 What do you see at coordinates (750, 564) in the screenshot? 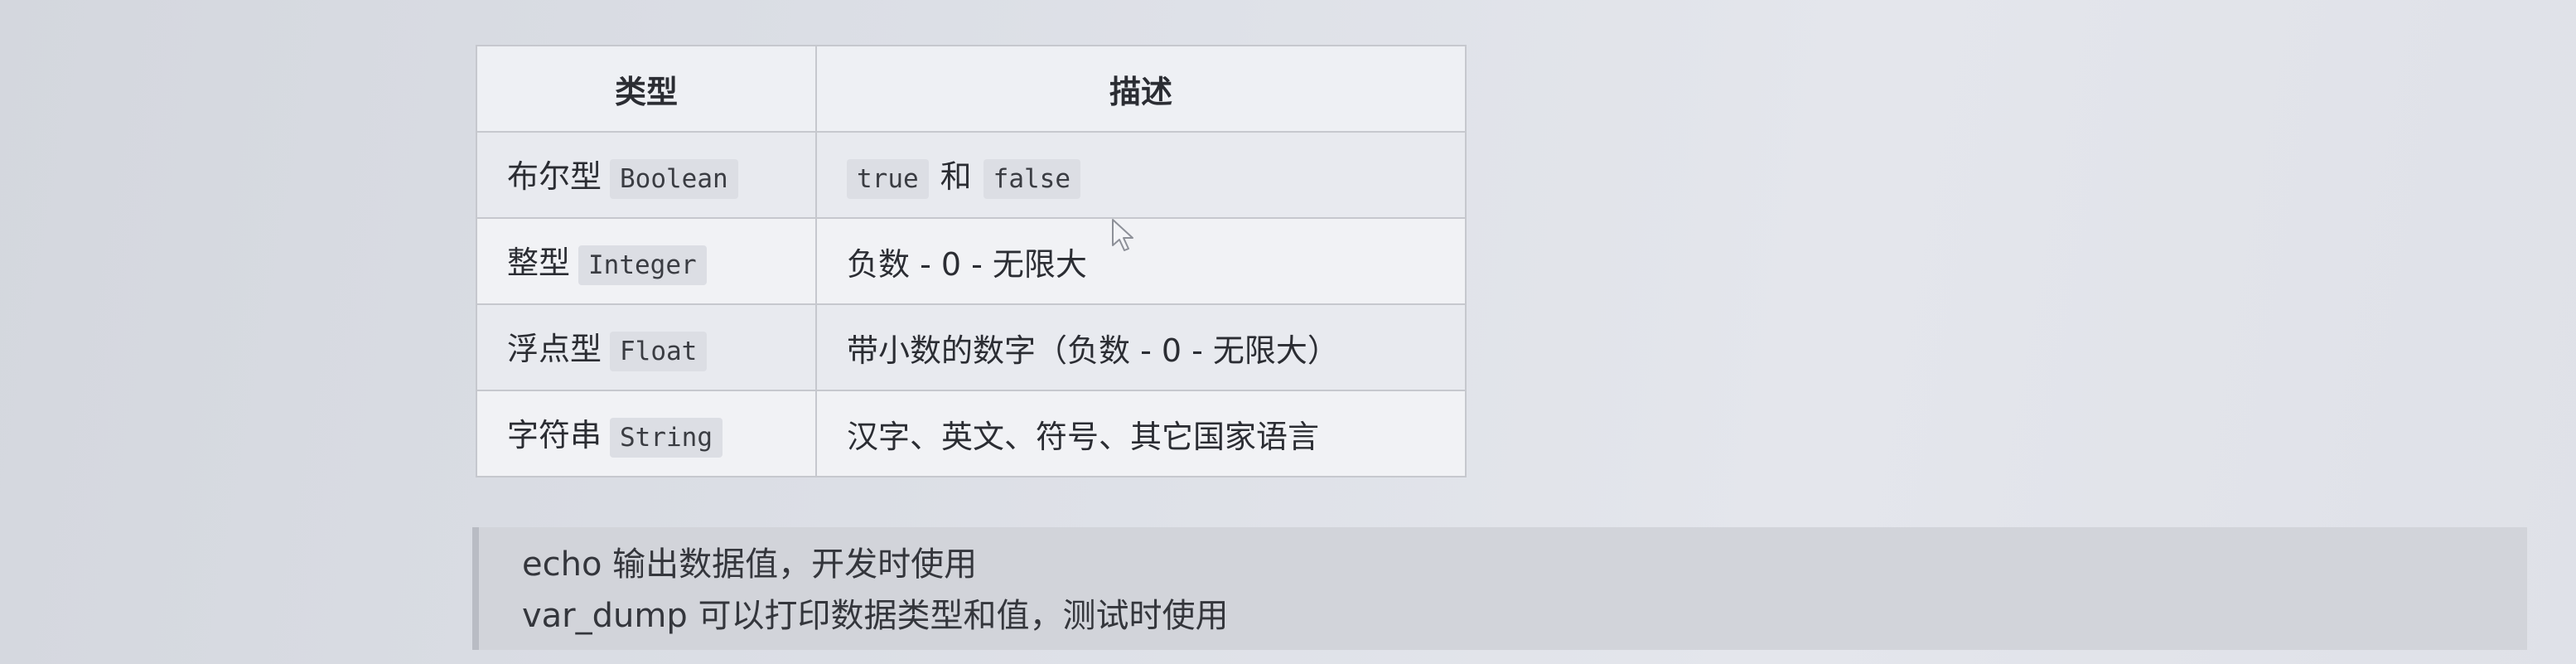
I see `note-echo: echo 输出数据值，开发时使用` at bounding box center [750, 564].